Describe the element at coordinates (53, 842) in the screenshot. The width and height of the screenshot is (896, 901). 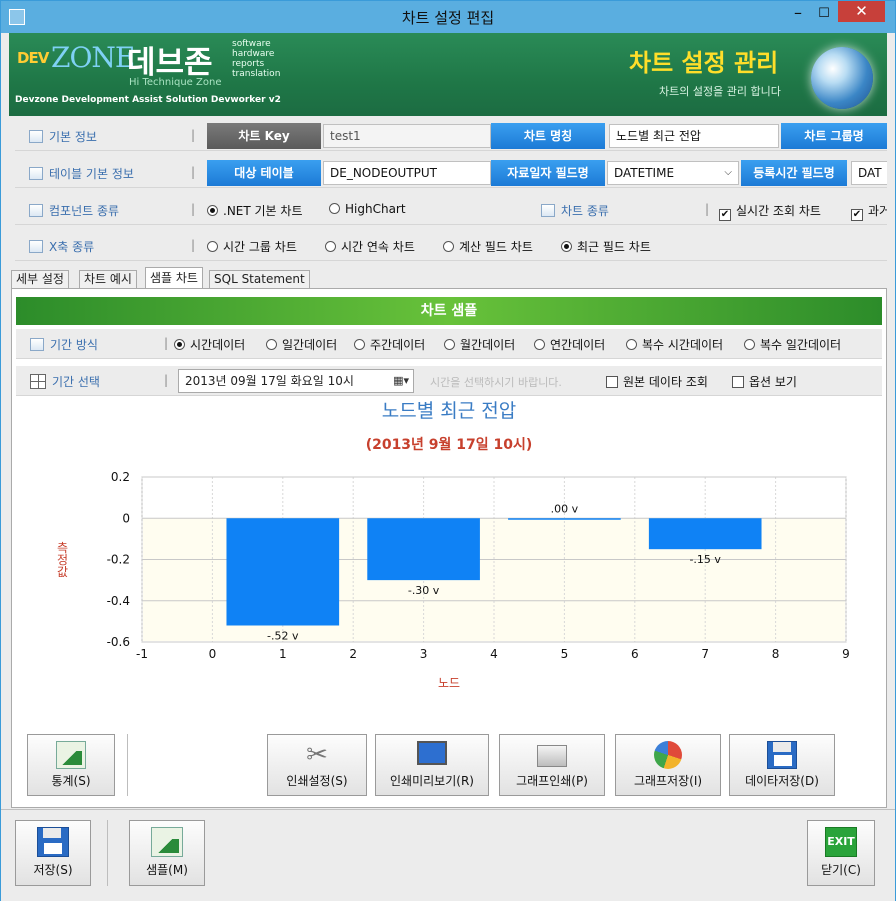
I see `floppy-disk-icon` at that location.